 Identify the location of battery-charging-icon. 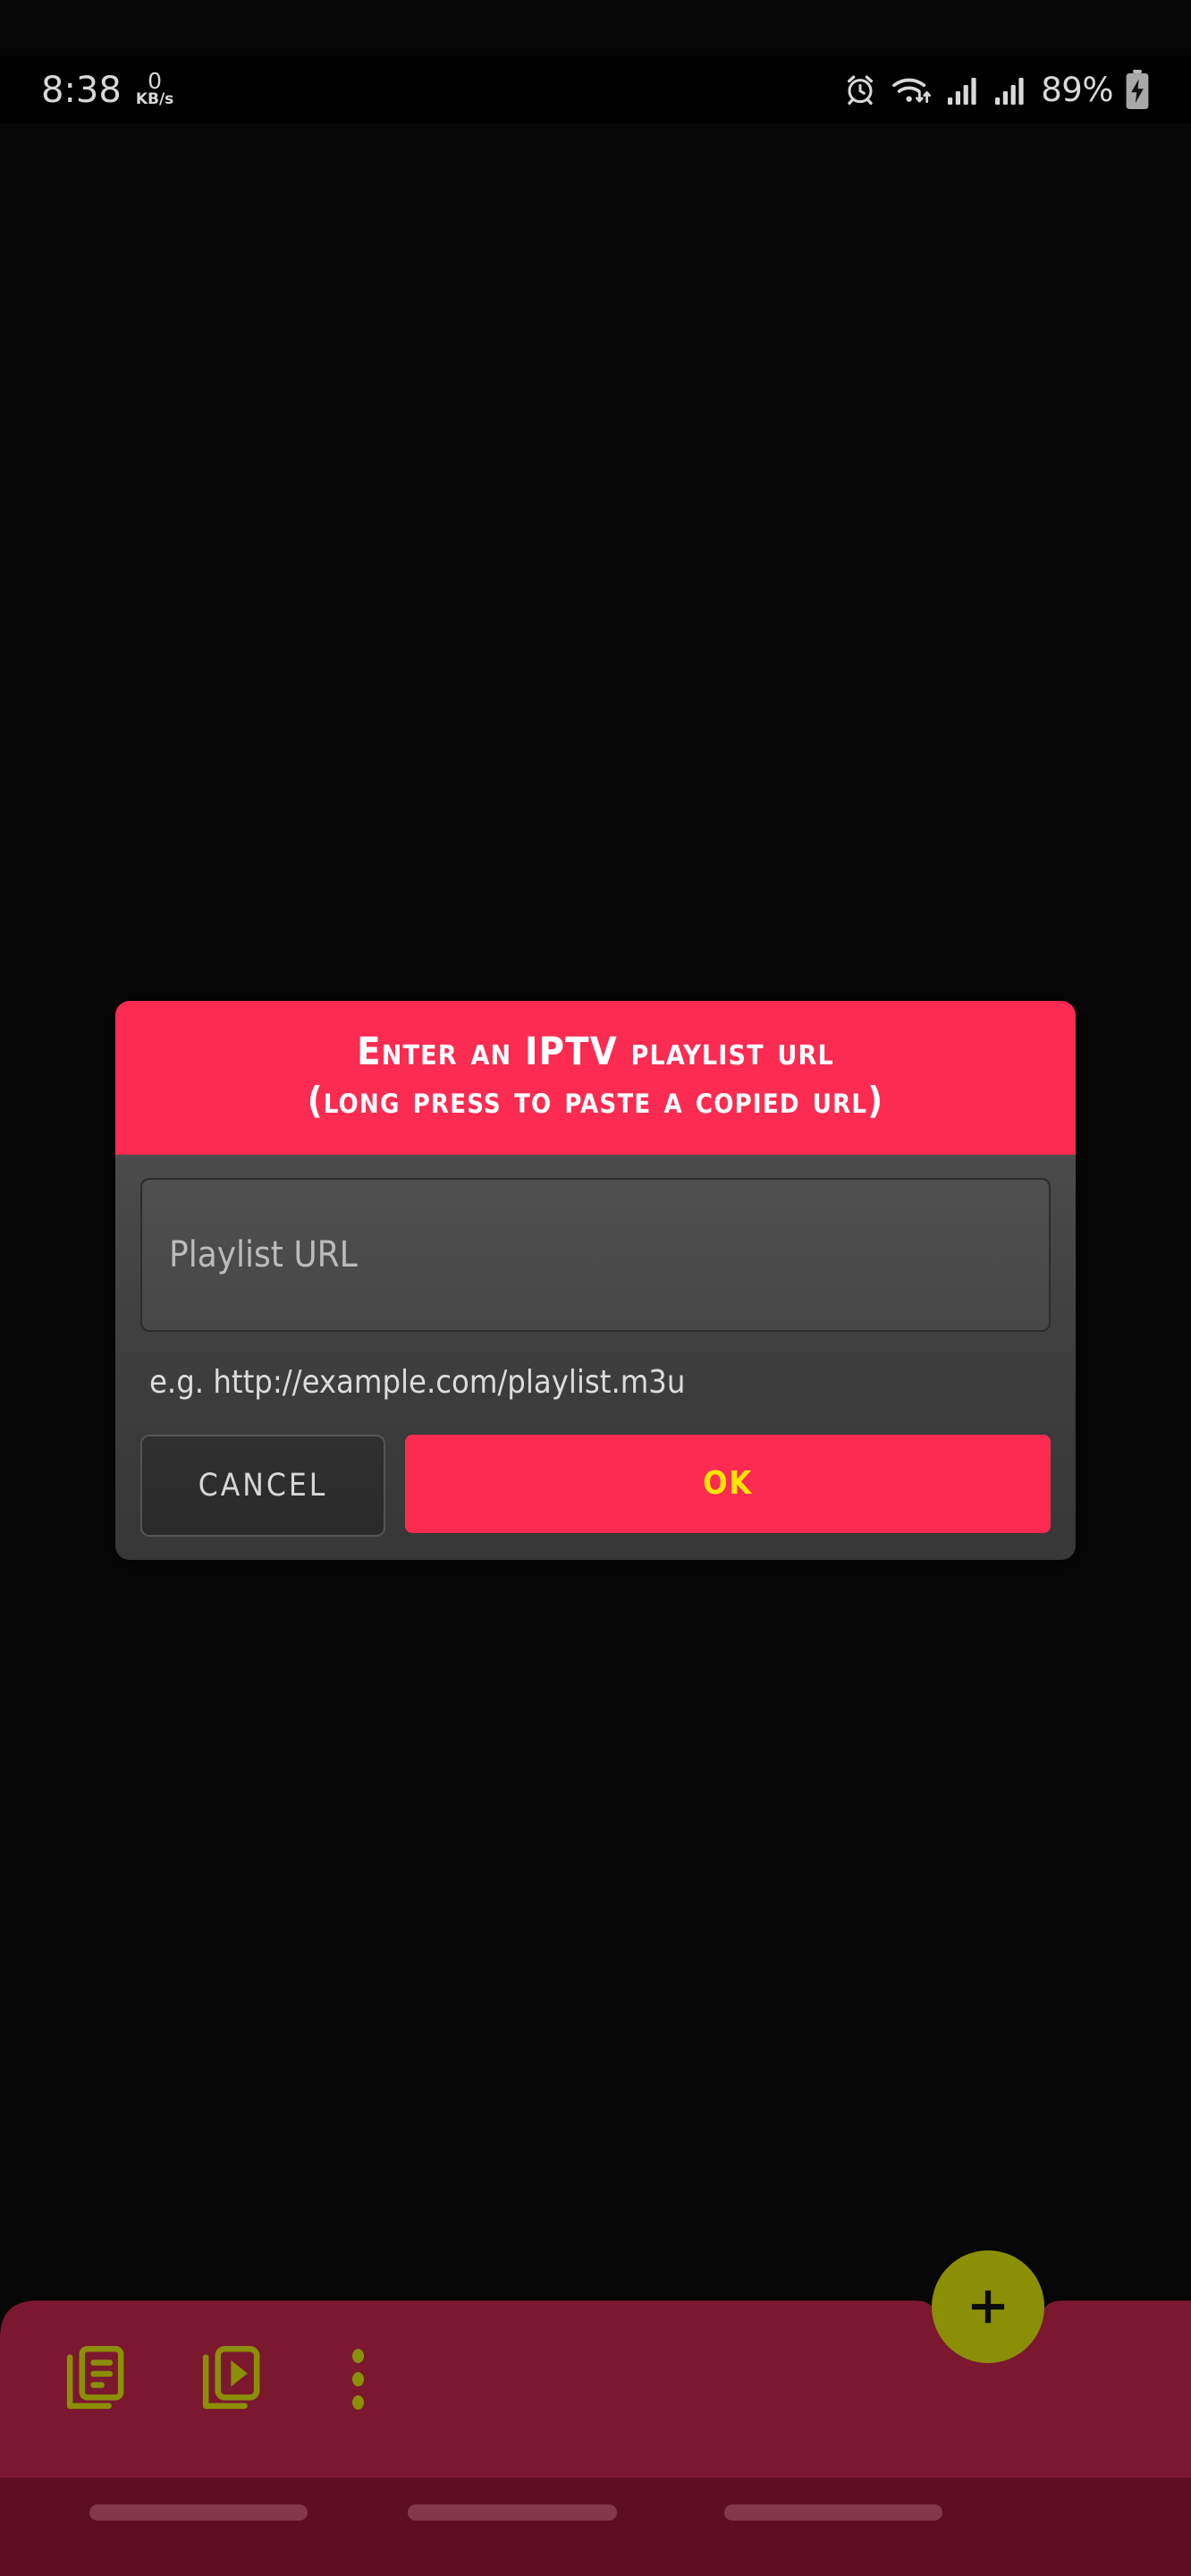
(1137, 89).